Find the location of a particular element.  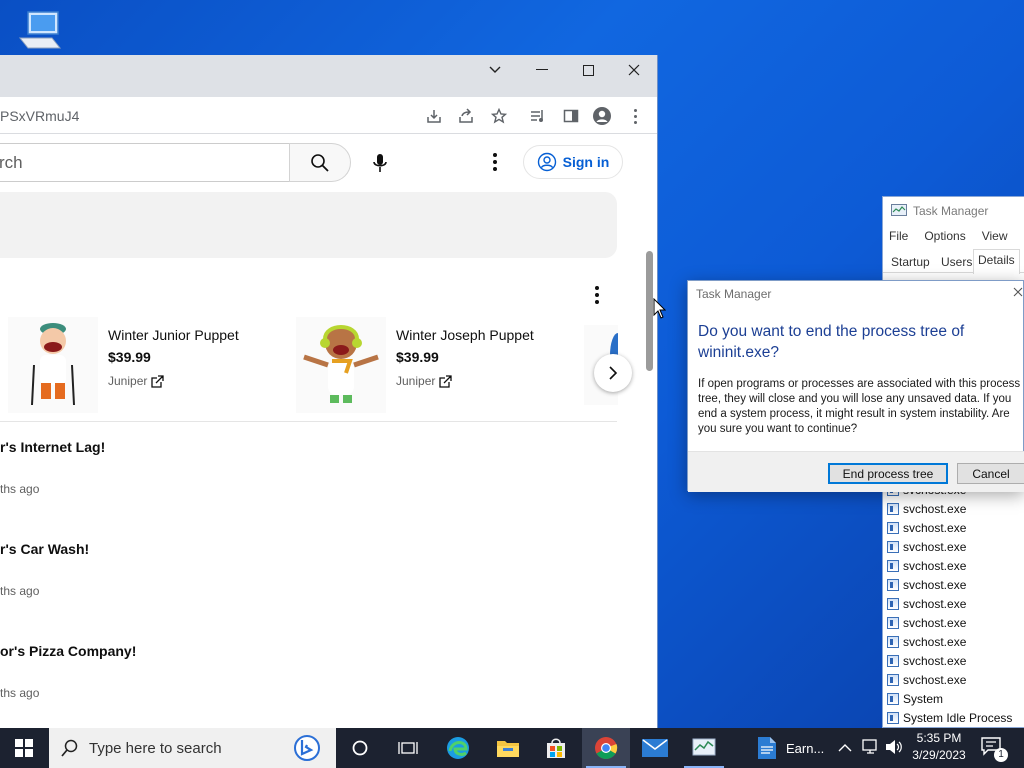

dialog-close-button is located at coordinates (1018, 292).